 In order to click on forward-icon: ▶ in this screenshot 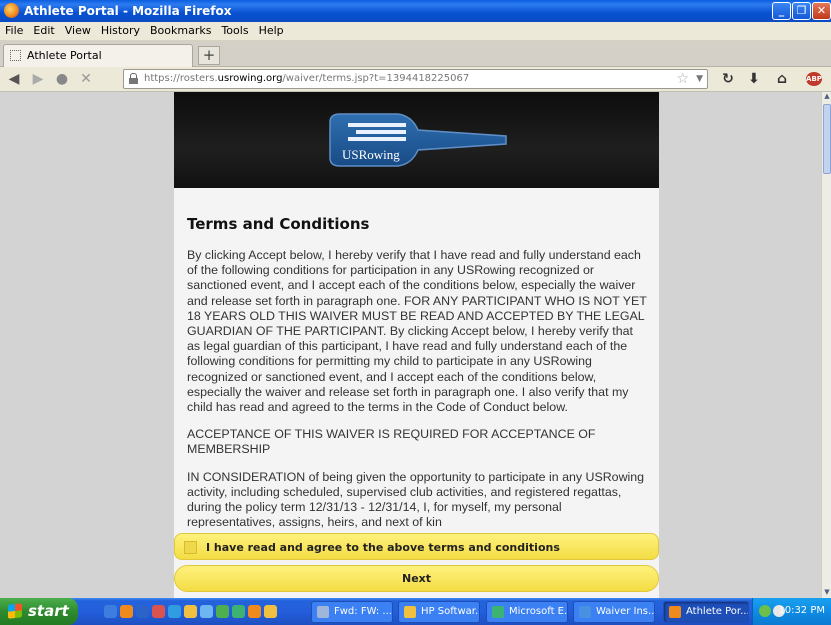, I will do `click(38, 79)`.